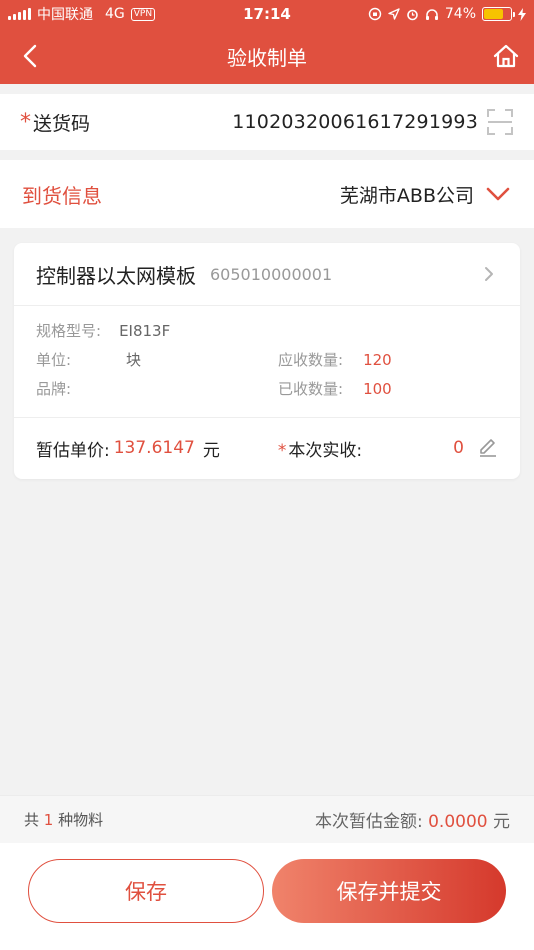 The width and height of the screenshot is (534, 950). Describe the element at coordinates (146, 891) in the screenshot. I see `save-button: 保存` at that location.